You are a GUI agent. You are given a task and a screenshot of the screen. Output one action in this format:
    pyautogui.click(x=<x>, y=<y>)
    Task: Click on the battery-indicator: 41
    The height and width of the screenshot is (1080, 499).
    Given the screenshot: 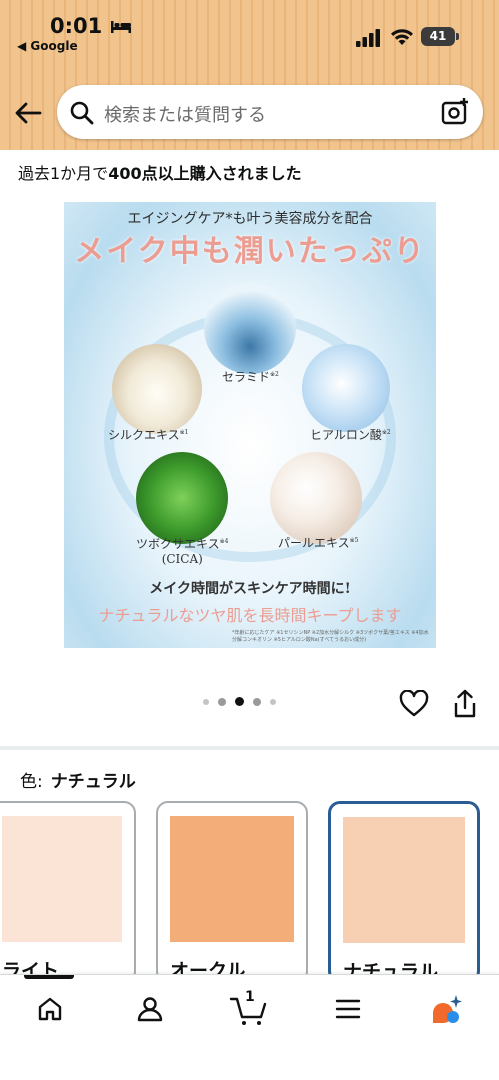 What is the action you would take?
    pyautogui.click(x=440, y=36)
    